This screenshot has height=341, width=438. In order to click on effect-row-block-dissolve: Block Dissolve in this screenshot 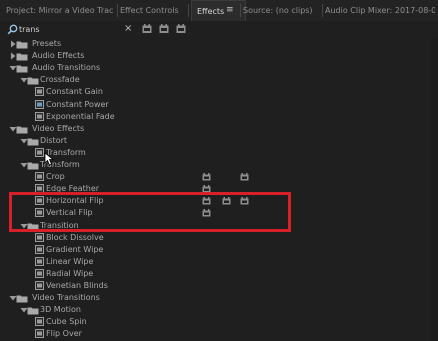, I will do `click(219, 238)`.